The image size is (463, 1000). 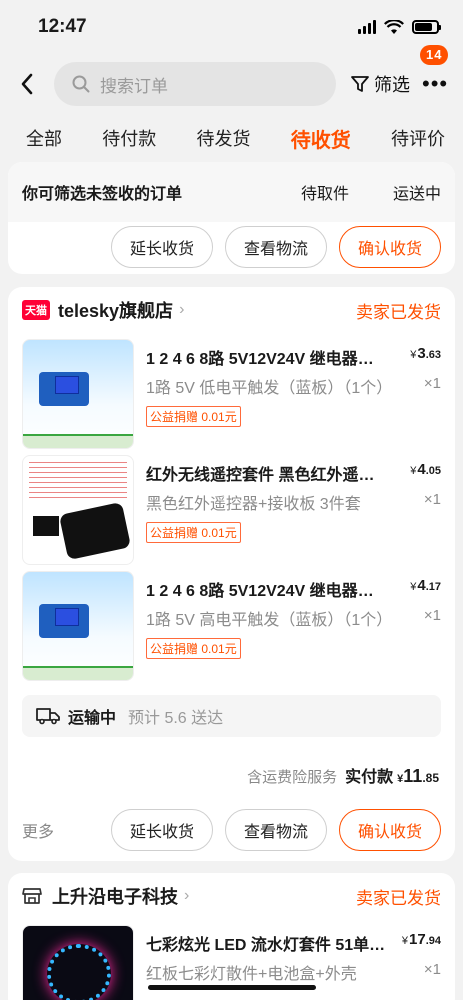 I want to click on truck-icon, so click(x=48, y=716).